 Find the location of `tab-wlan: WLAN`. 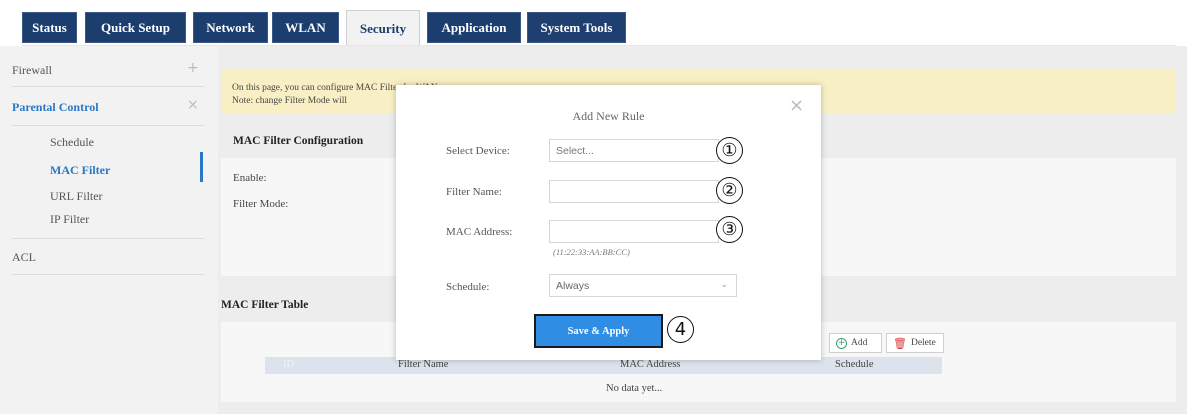

tab-wlan: WLAN is located at coordinates (305, 27).